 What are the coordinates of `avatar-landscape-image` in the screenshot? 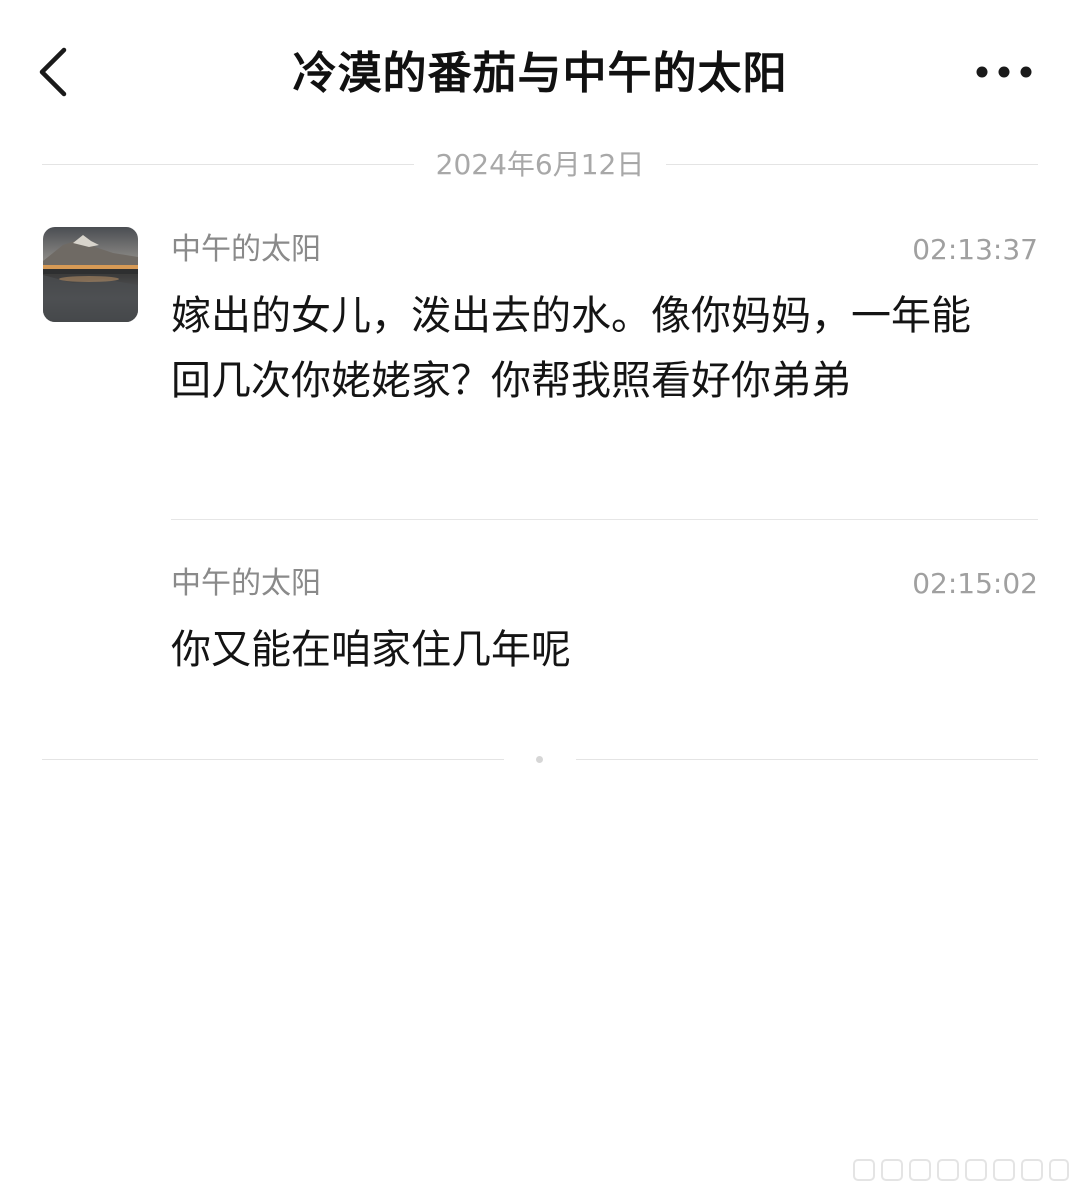 It's located at (90, 274).